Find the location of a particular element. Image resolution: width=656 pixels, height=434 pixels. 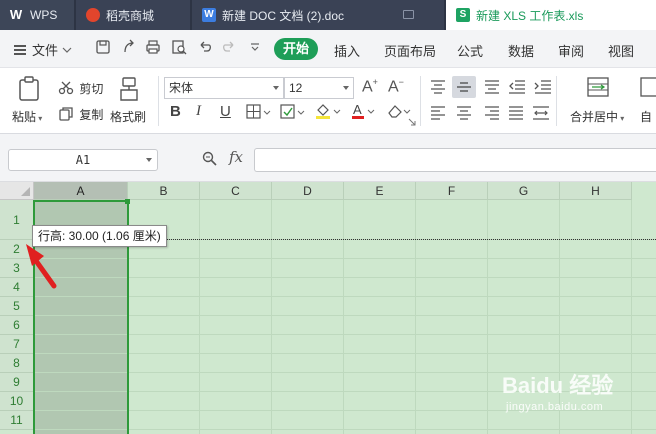

align-top-icon is located at coordinates (438, 88).